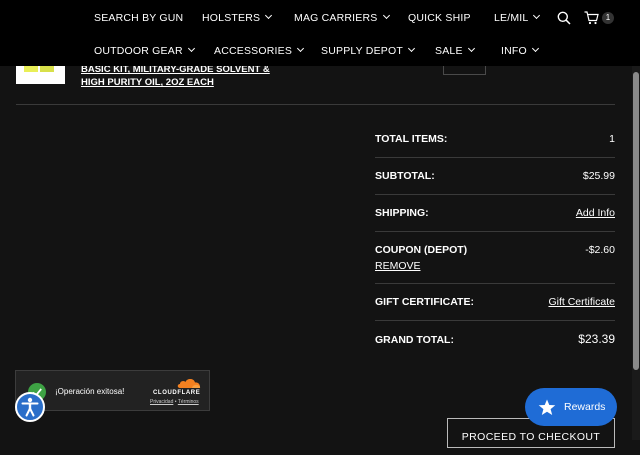  I want to click on nav-outdoor-gear: OUTDOOR GEAR, so click(144, 50).